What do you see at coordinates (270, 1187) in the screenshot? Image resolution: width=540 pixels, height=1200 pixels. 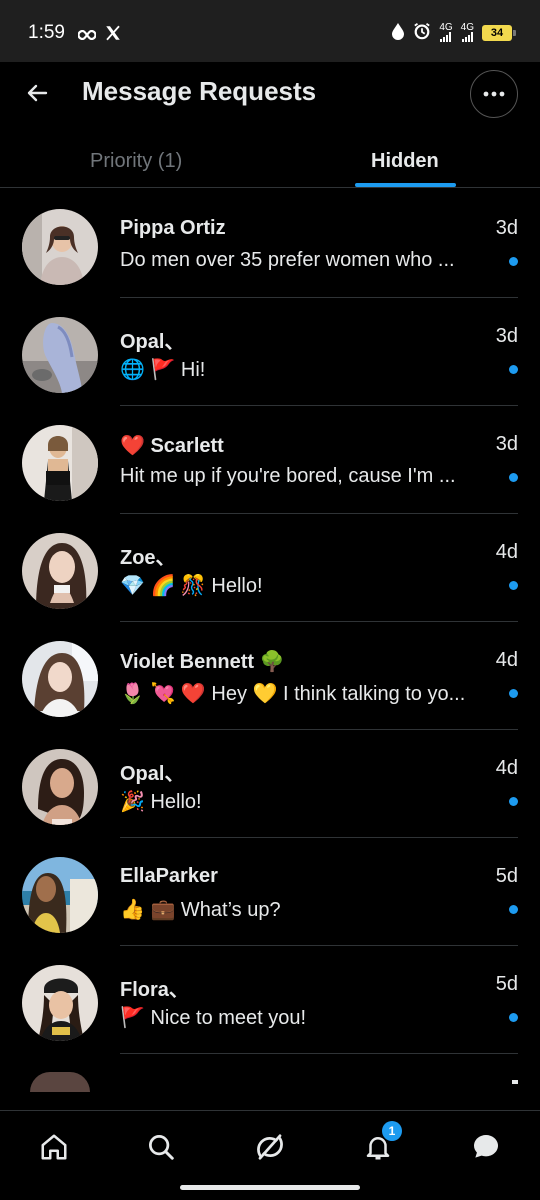 I see `home-indicator` at bounding box center [270, 1187].